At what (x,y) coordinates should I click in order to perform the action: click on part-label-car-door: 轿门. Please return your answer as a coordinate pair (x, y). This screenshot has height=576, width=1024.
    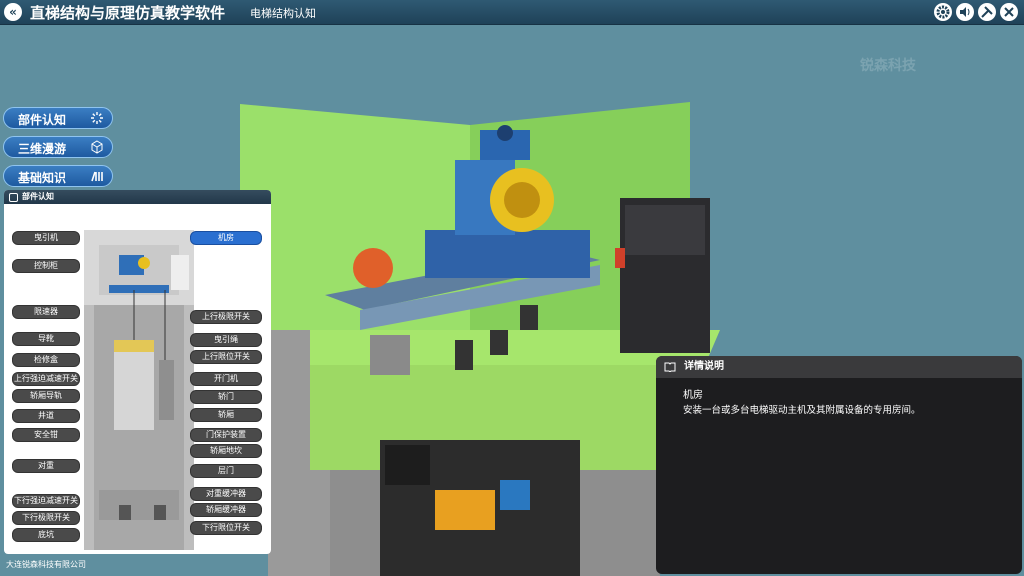
    Looking at the image, I should click on (226, 397).